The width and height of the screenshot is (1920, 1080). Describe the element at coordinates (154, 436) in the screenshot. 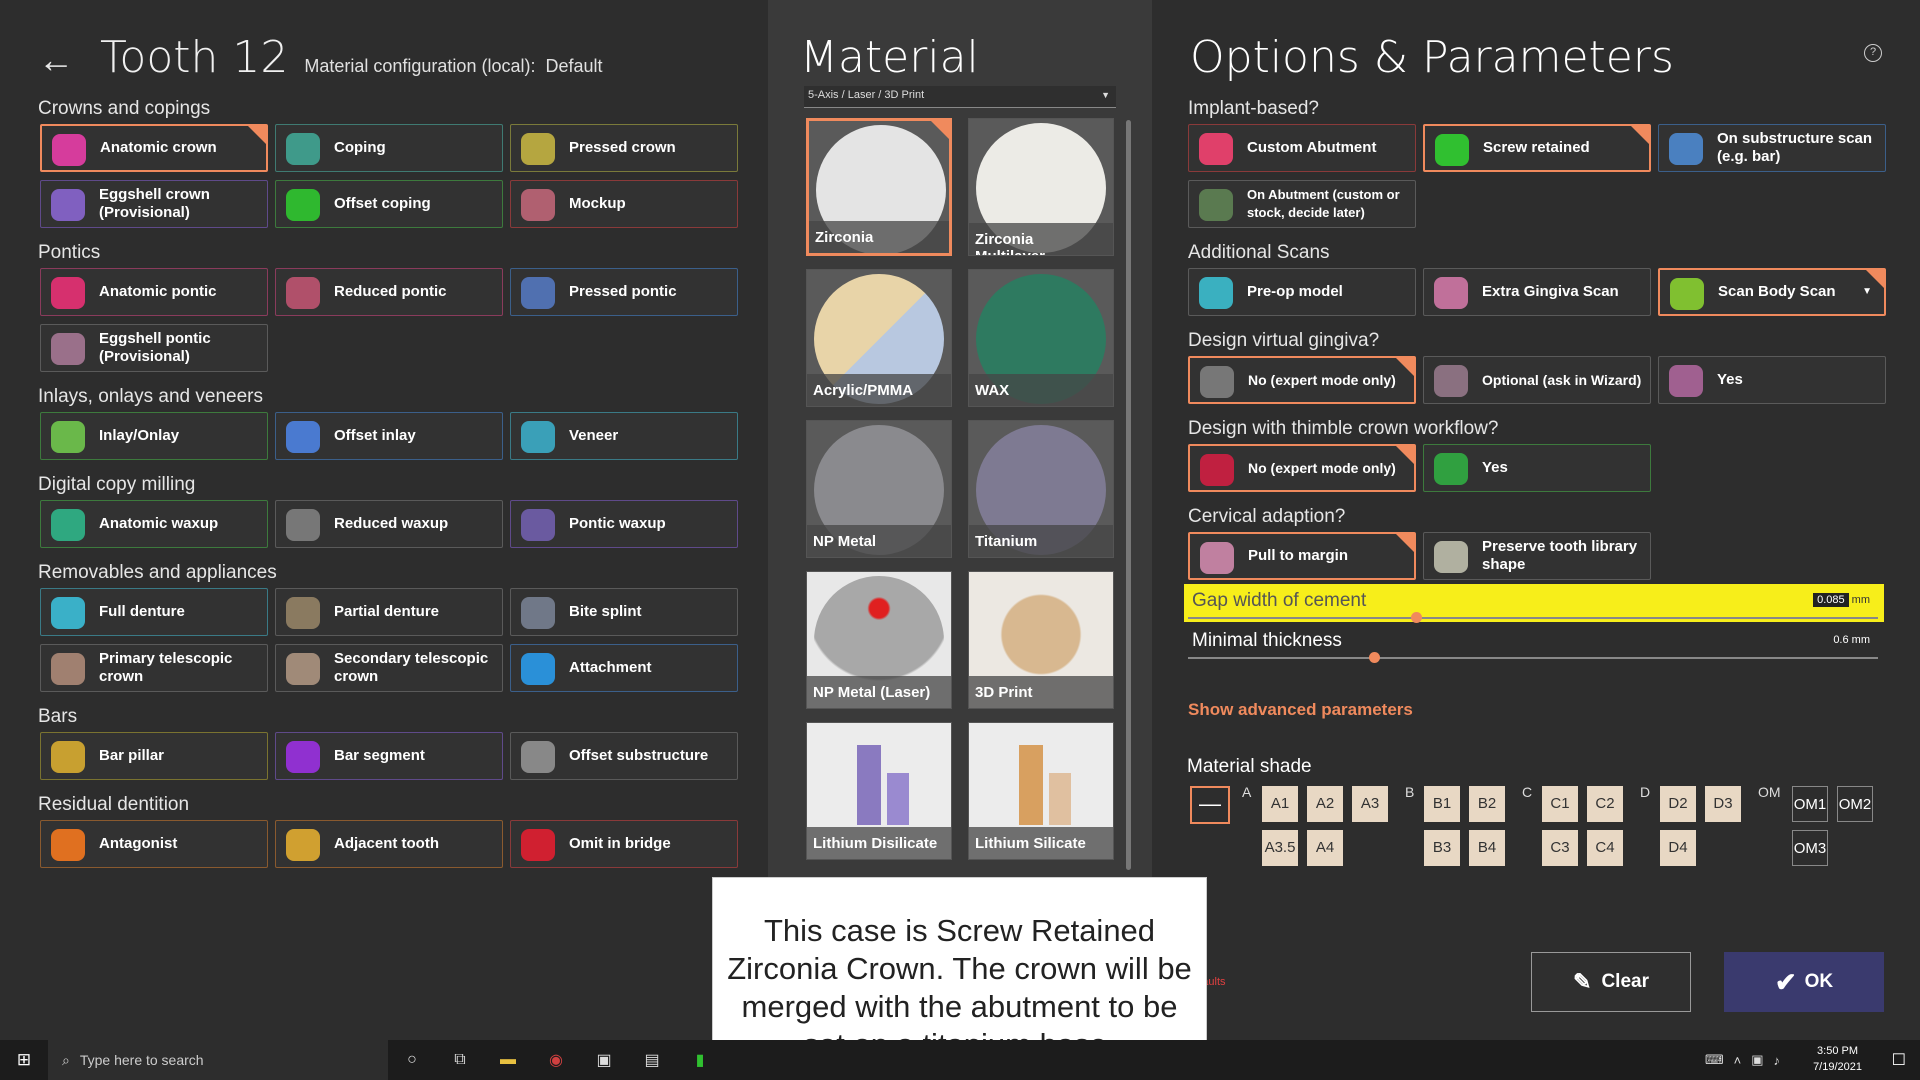

I see `inlay-onlay-button: Inlay/Onlay` at that location.